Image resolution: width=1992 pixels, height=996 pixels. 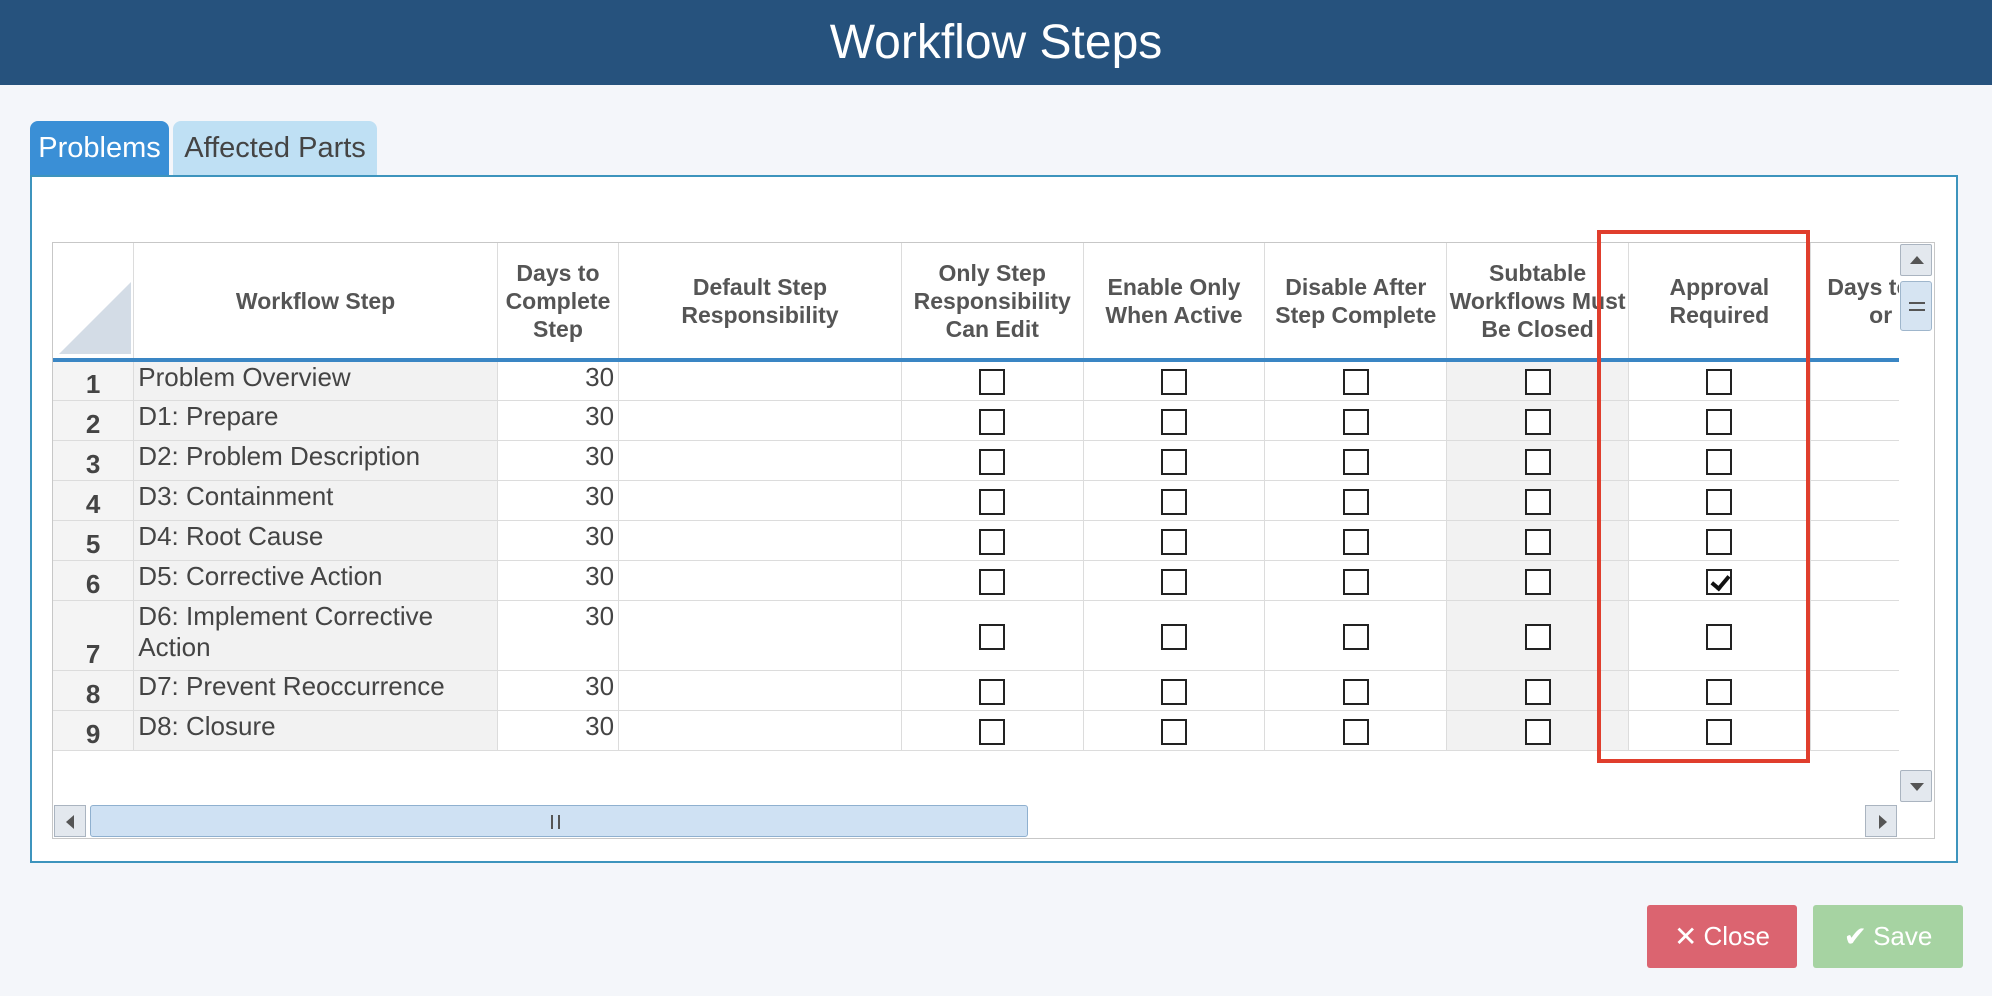 What do you see at coordinates (559, 821) in the screenshot?
I see `horizontal-scroll-thumb` at bounding box center [559, 821].